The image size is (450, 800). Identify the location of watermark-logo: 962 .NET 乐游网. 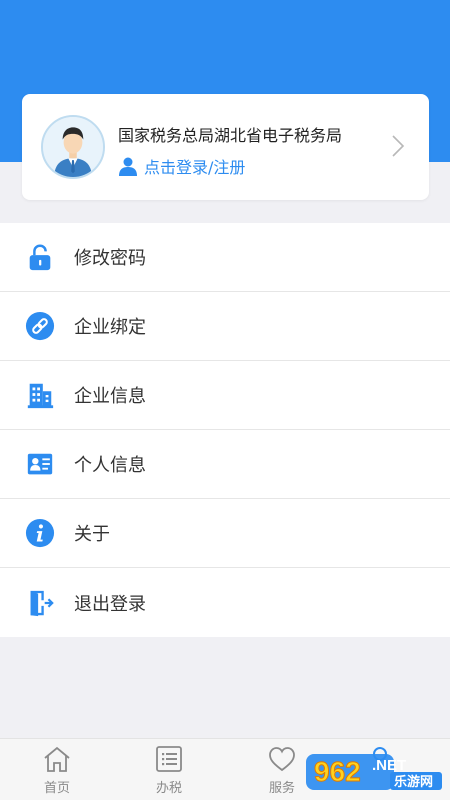
(374, 769).